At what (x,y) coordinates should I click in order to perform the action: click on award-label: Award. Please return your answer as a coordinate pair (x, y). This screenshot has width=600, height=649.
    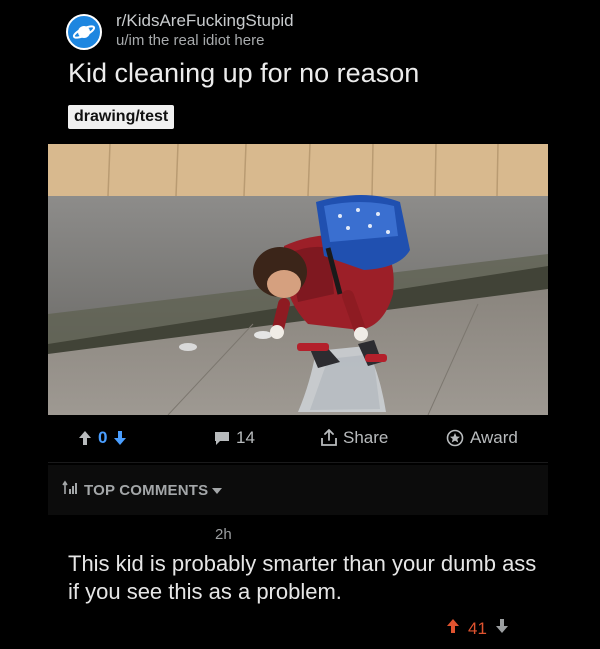
    Looking at the image, I should click on (494, 437).